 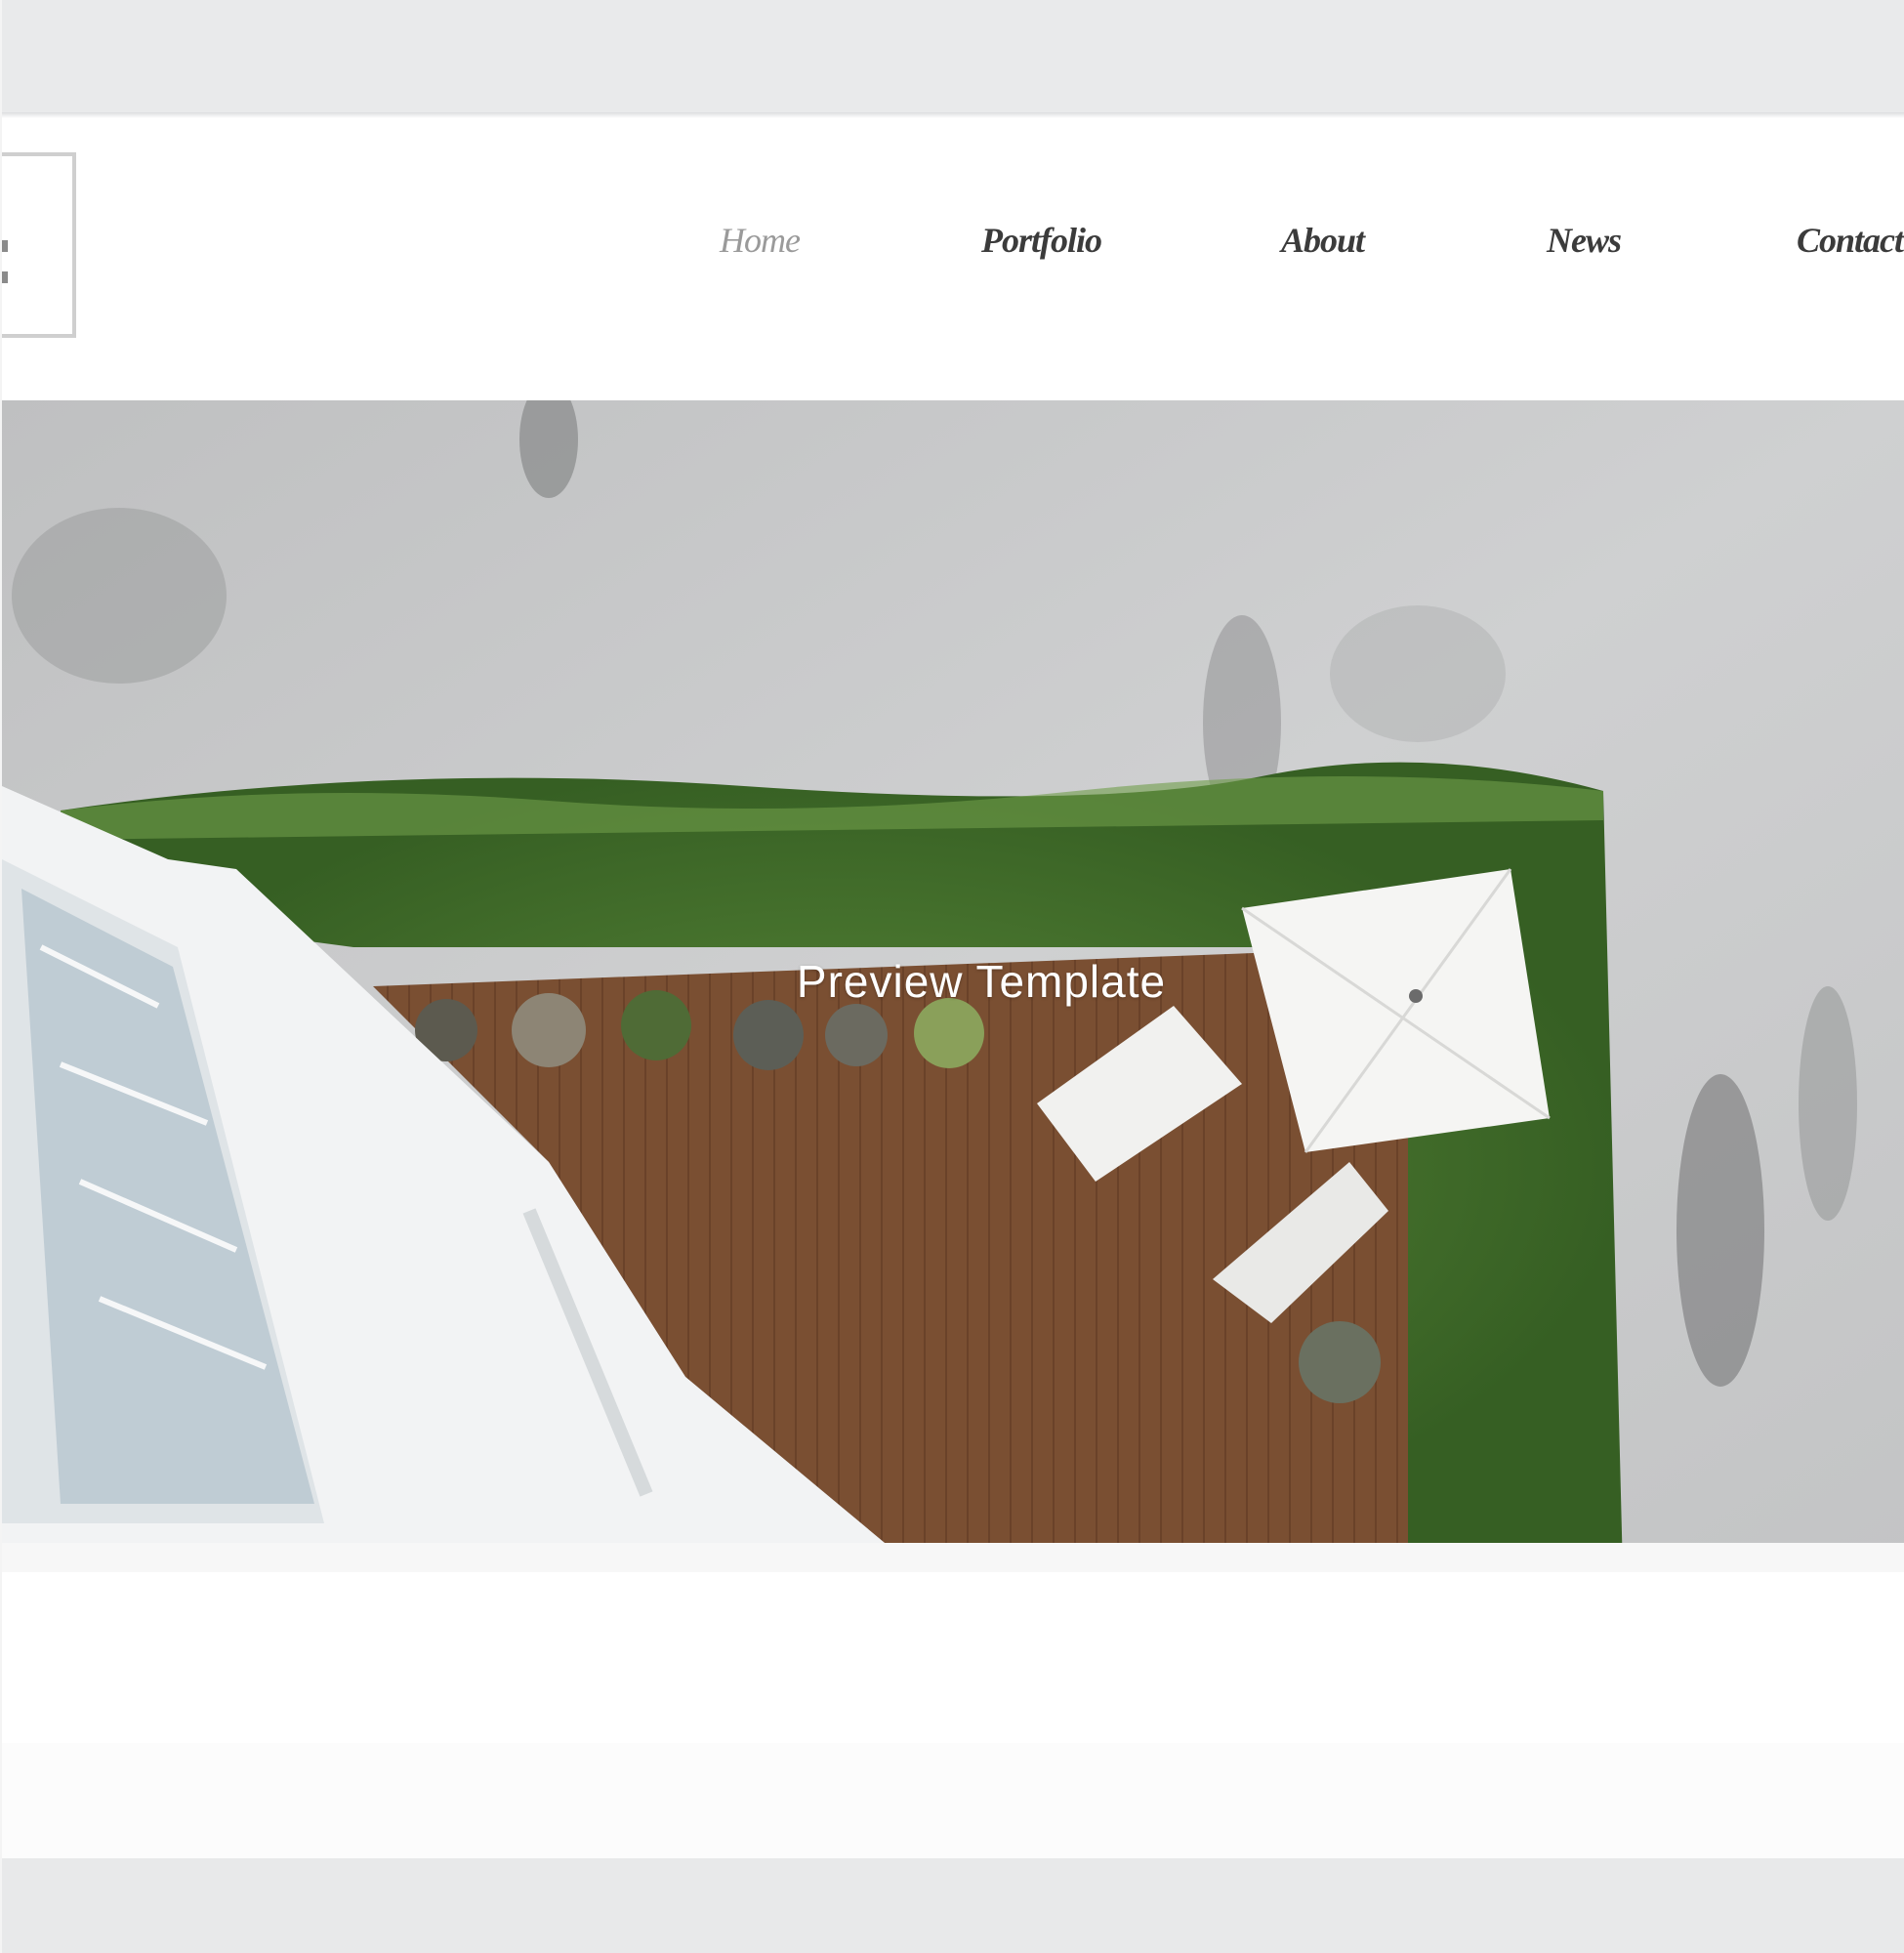 I want to click on ledge-strip, so click(x=952, y=1800).